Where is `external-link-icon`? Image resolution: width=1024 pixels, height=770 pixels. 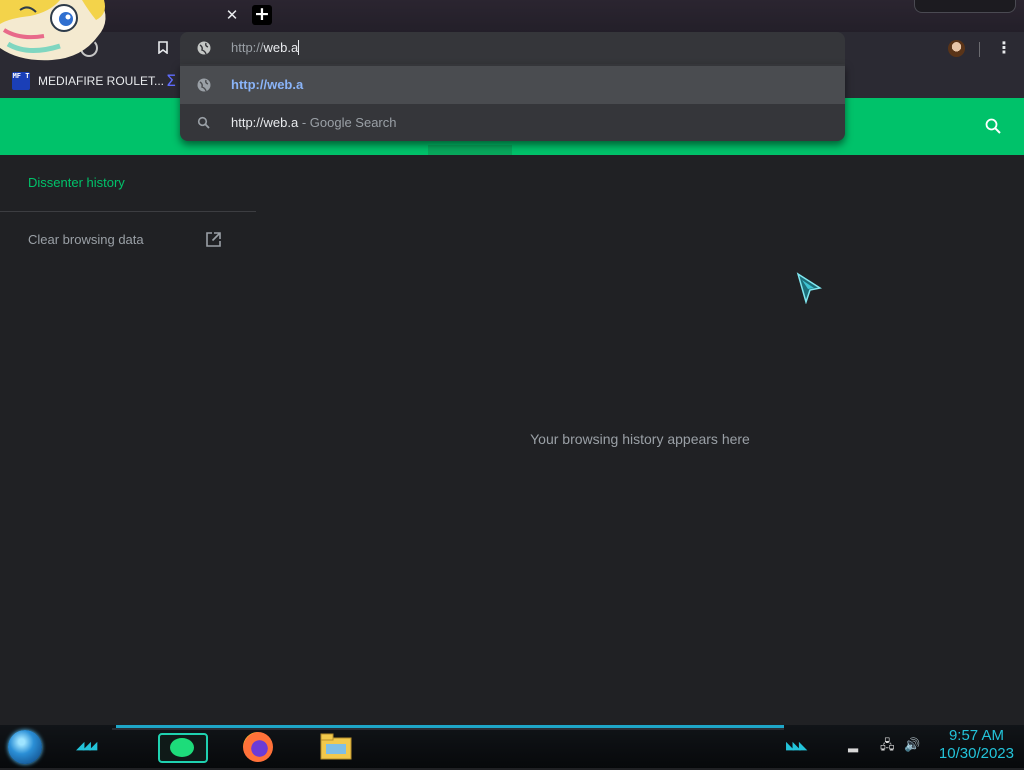
external-link-icon is located at coordinates (213, 239).